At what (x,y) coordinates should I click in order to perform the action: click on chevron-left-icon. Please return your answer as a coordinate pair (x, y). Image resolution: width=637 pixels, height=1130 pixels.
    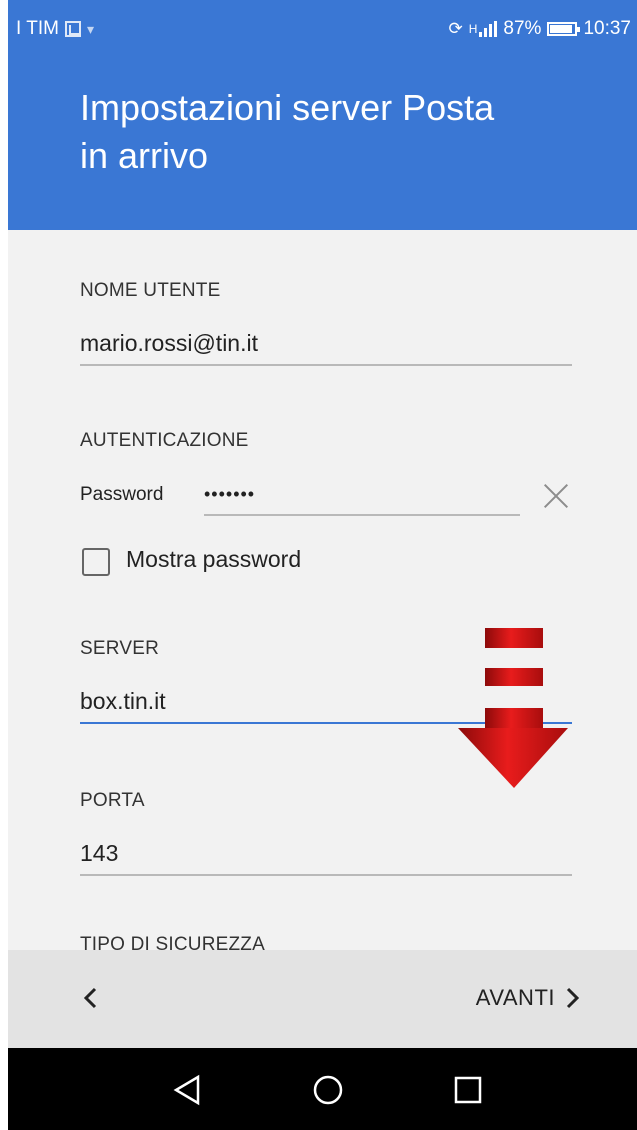
    Looking at the image, I should click on (90, 998).